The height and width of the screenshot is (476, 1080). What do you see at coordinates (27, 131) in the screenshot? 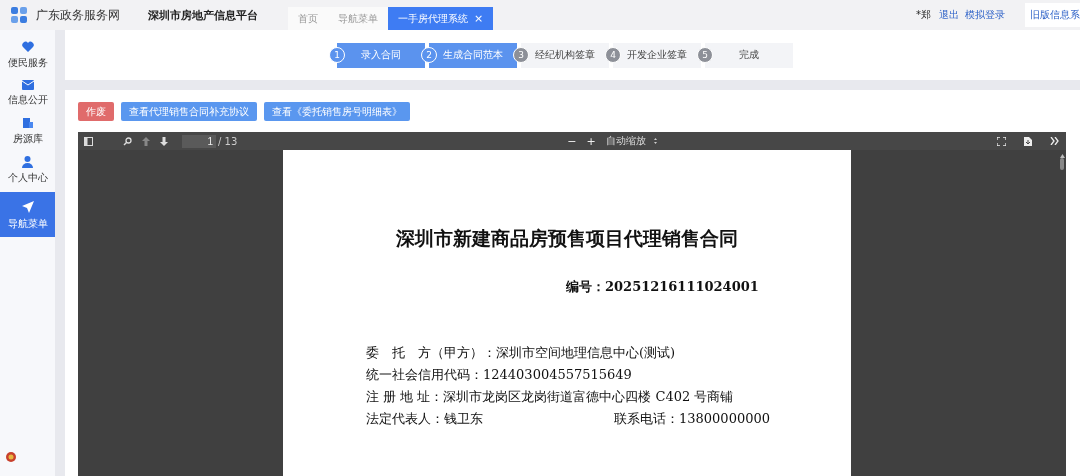
I see `sidebar-item: 房源库` at bounding box center [27, 131].